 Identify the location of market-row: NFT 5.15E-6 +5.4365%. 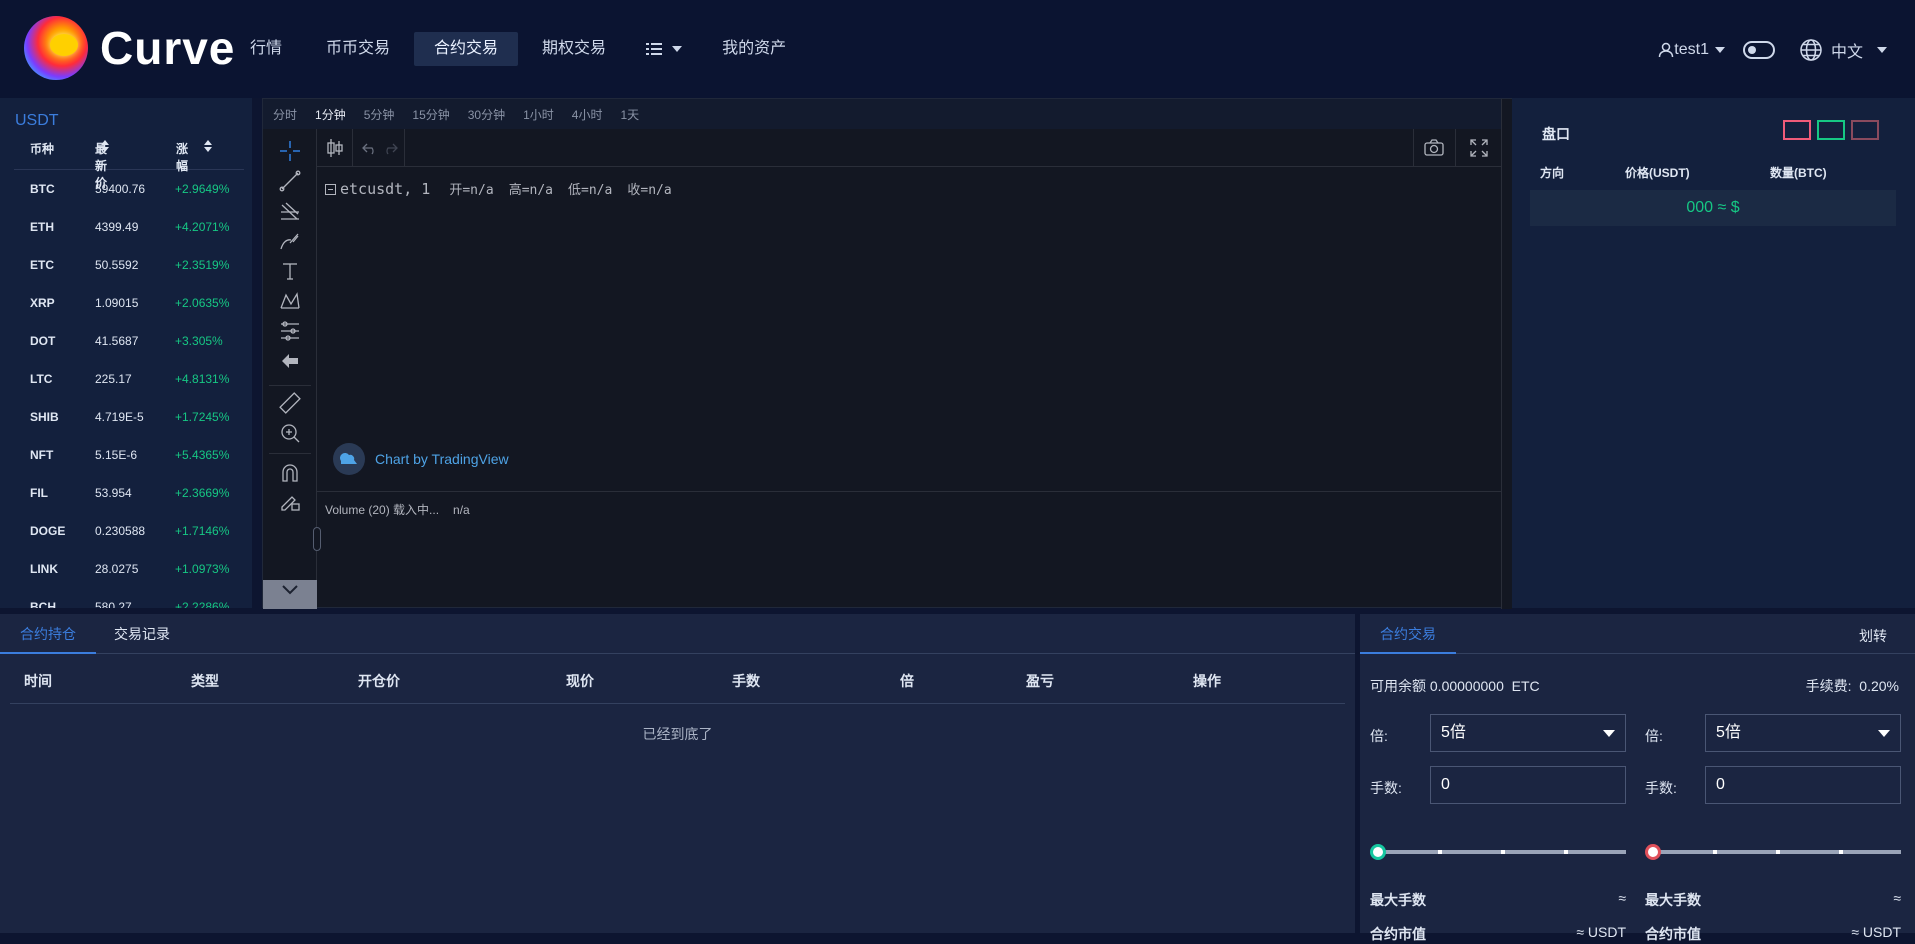
(126, 455).